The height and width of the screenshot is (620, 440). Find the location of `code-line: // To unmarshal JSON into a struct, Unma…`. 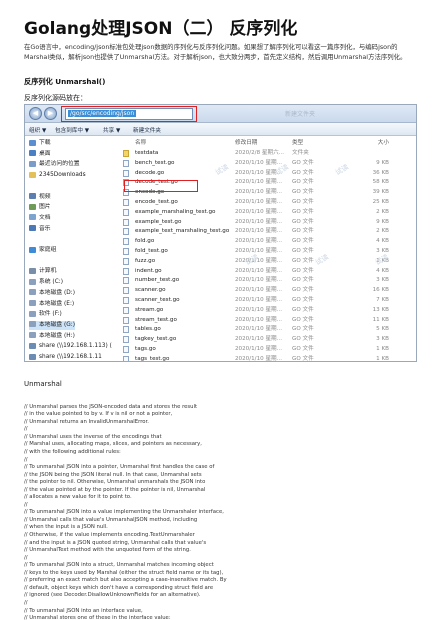

code-line: // To unmarshal JSON into a struct, Unma… is located at coordinates (119, 565).